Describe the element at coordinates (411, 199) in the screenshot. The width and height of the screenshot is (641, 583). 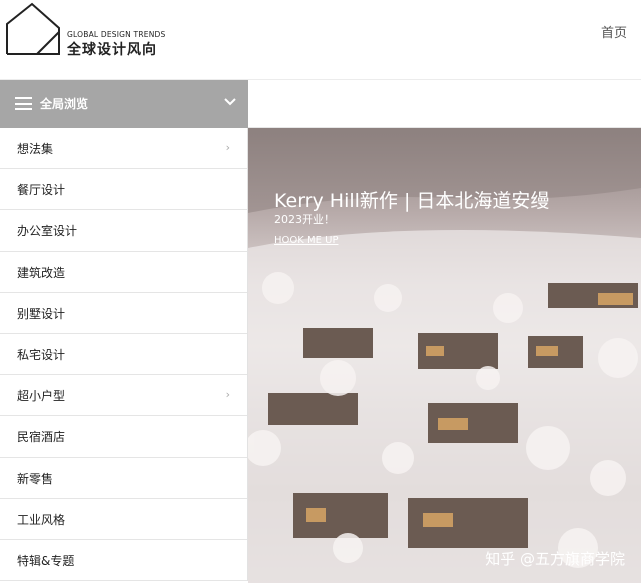
I see `hero-title: Kerry Hill新作 | 日本北海道安缦` at that location.